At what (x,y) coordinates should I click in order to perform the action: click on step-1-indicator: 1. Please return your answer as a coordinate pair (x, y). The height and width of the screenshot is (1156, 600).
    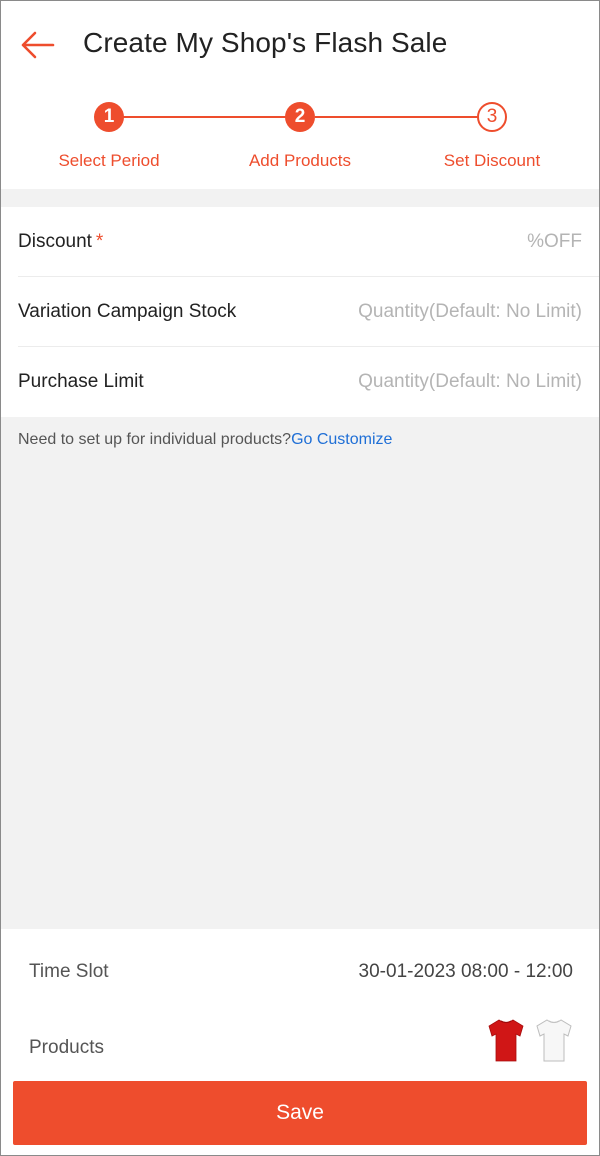
    Looking at the image, I should click on (109, 117).